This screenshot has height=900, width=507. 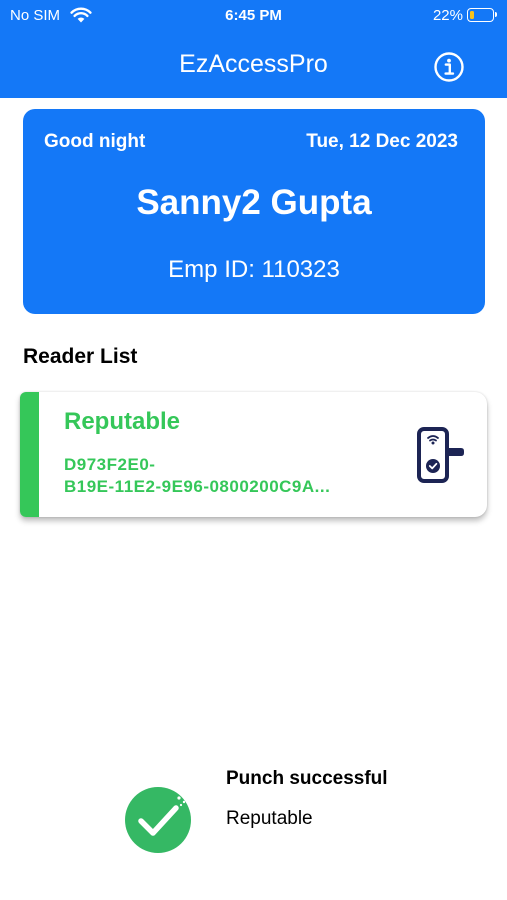 I want to click on clock: 6:45 PM, so click(x=253, y=15).